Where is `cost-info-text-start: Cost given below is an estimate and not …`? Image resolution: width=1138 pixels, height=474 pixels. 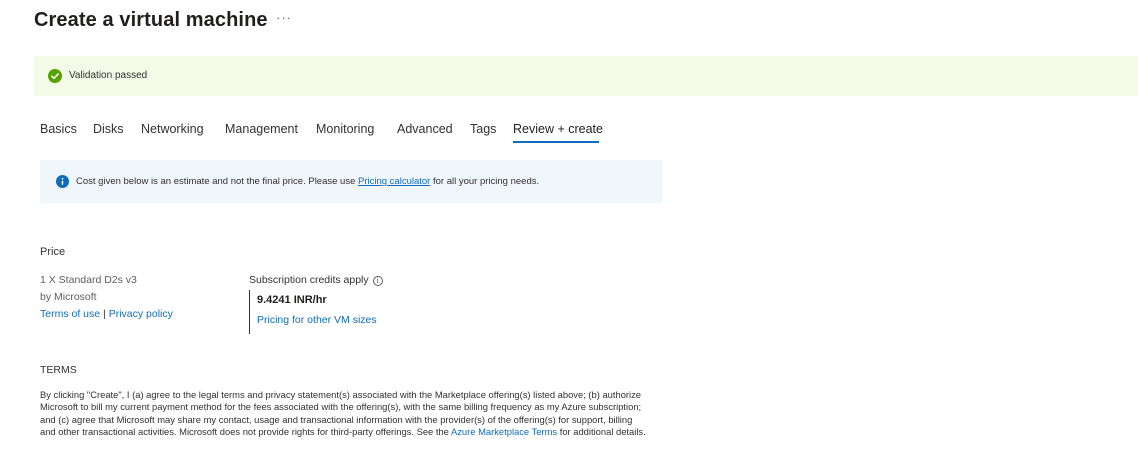
cost-info-text-start: Cost given below is an estimate and not … is located at coordinates (217, 181).